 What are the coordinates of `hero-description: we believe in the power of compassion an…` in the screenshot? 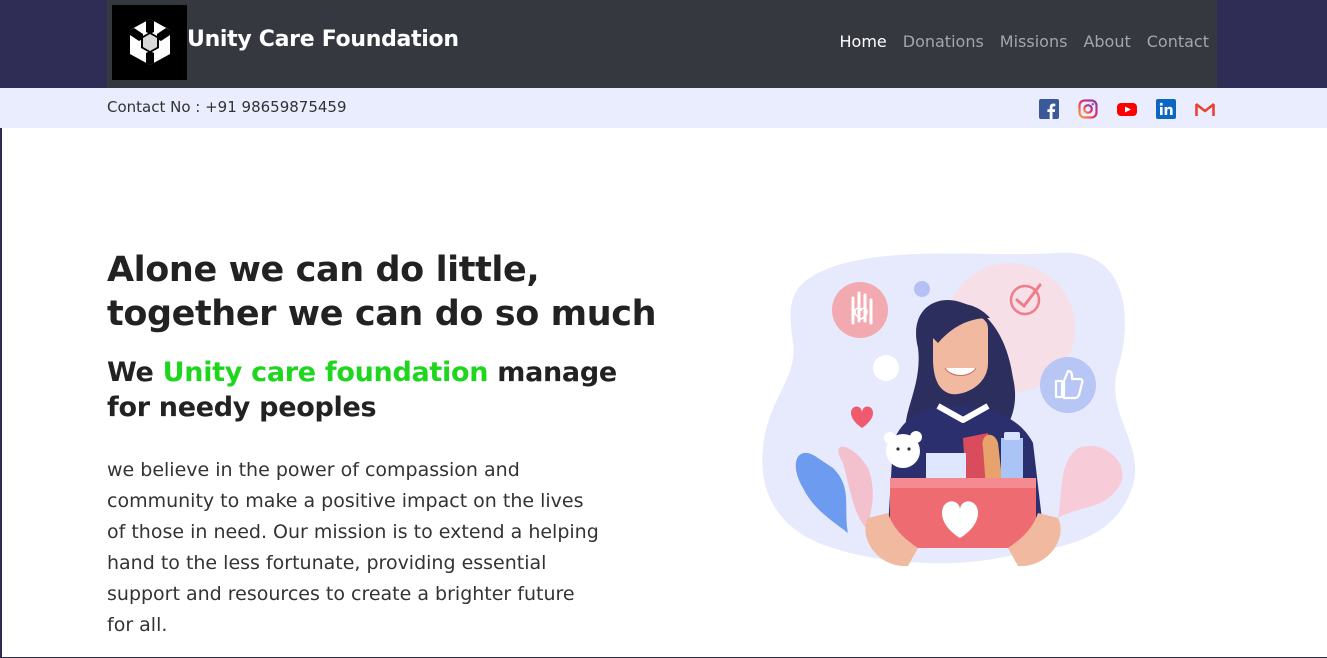 It's located at (387, 548).